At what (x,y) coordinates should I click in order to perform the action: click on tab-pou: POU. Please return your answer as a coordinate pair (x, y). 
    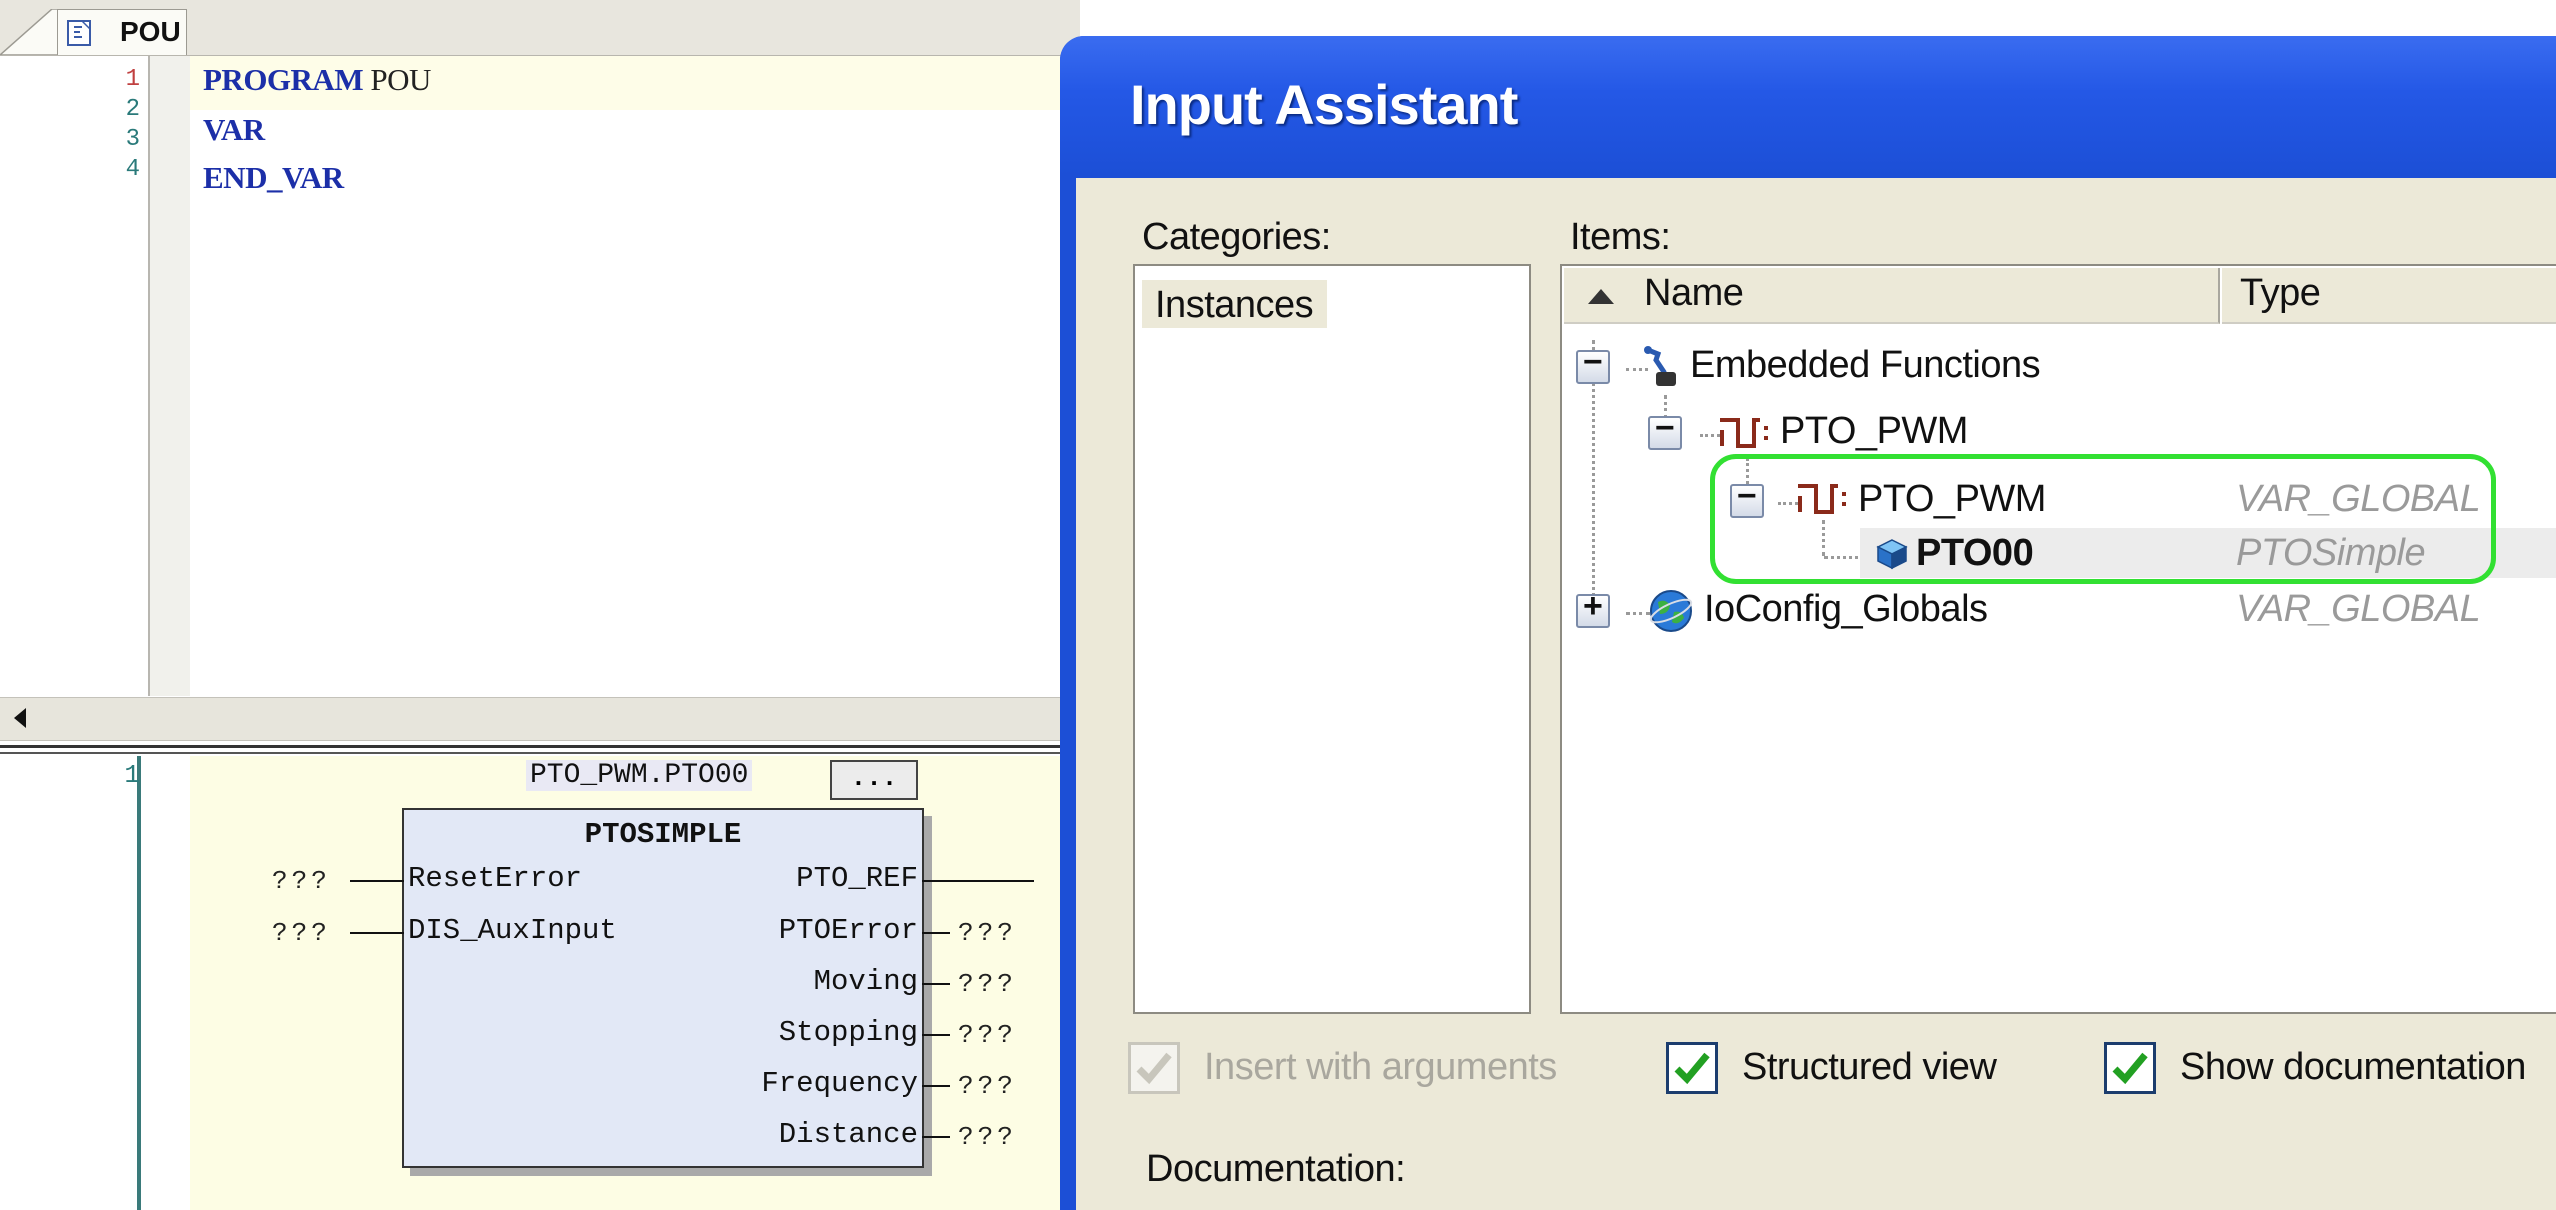
    Looking at the image, I should click on (122, 32).